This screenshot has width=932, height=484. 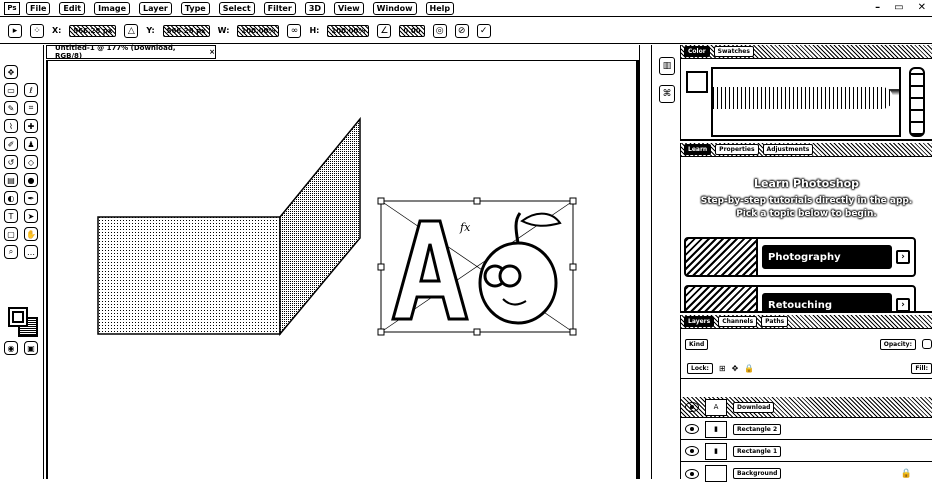 I want to click on learn-panel-tabs: Learn Properties Adjustments, so click(x=806, y=150).